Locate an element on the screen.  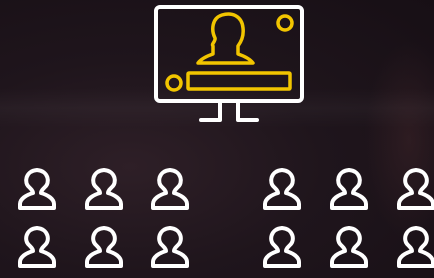
presenter-icon is located at coordinates (229, 52).